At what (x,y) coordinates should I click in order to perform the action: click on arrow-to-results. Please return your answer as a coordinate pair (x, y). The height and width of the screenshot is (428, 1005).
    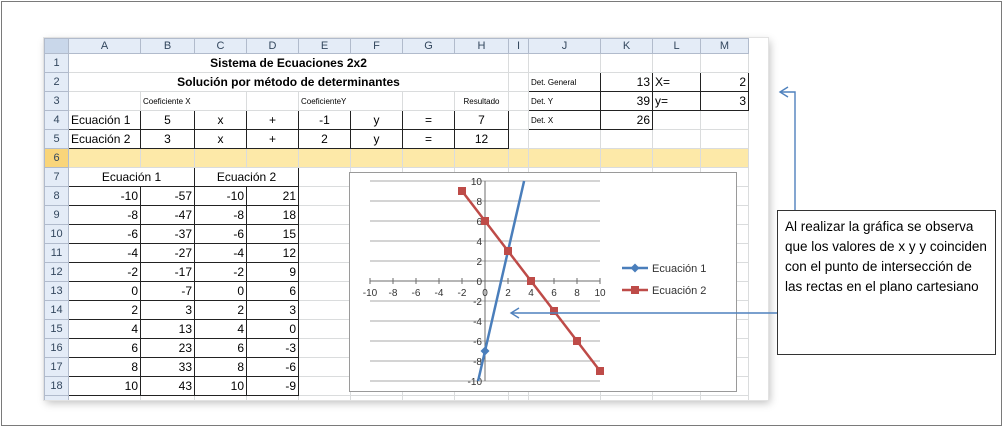
    Looking at the image, I should click on (787, 148).